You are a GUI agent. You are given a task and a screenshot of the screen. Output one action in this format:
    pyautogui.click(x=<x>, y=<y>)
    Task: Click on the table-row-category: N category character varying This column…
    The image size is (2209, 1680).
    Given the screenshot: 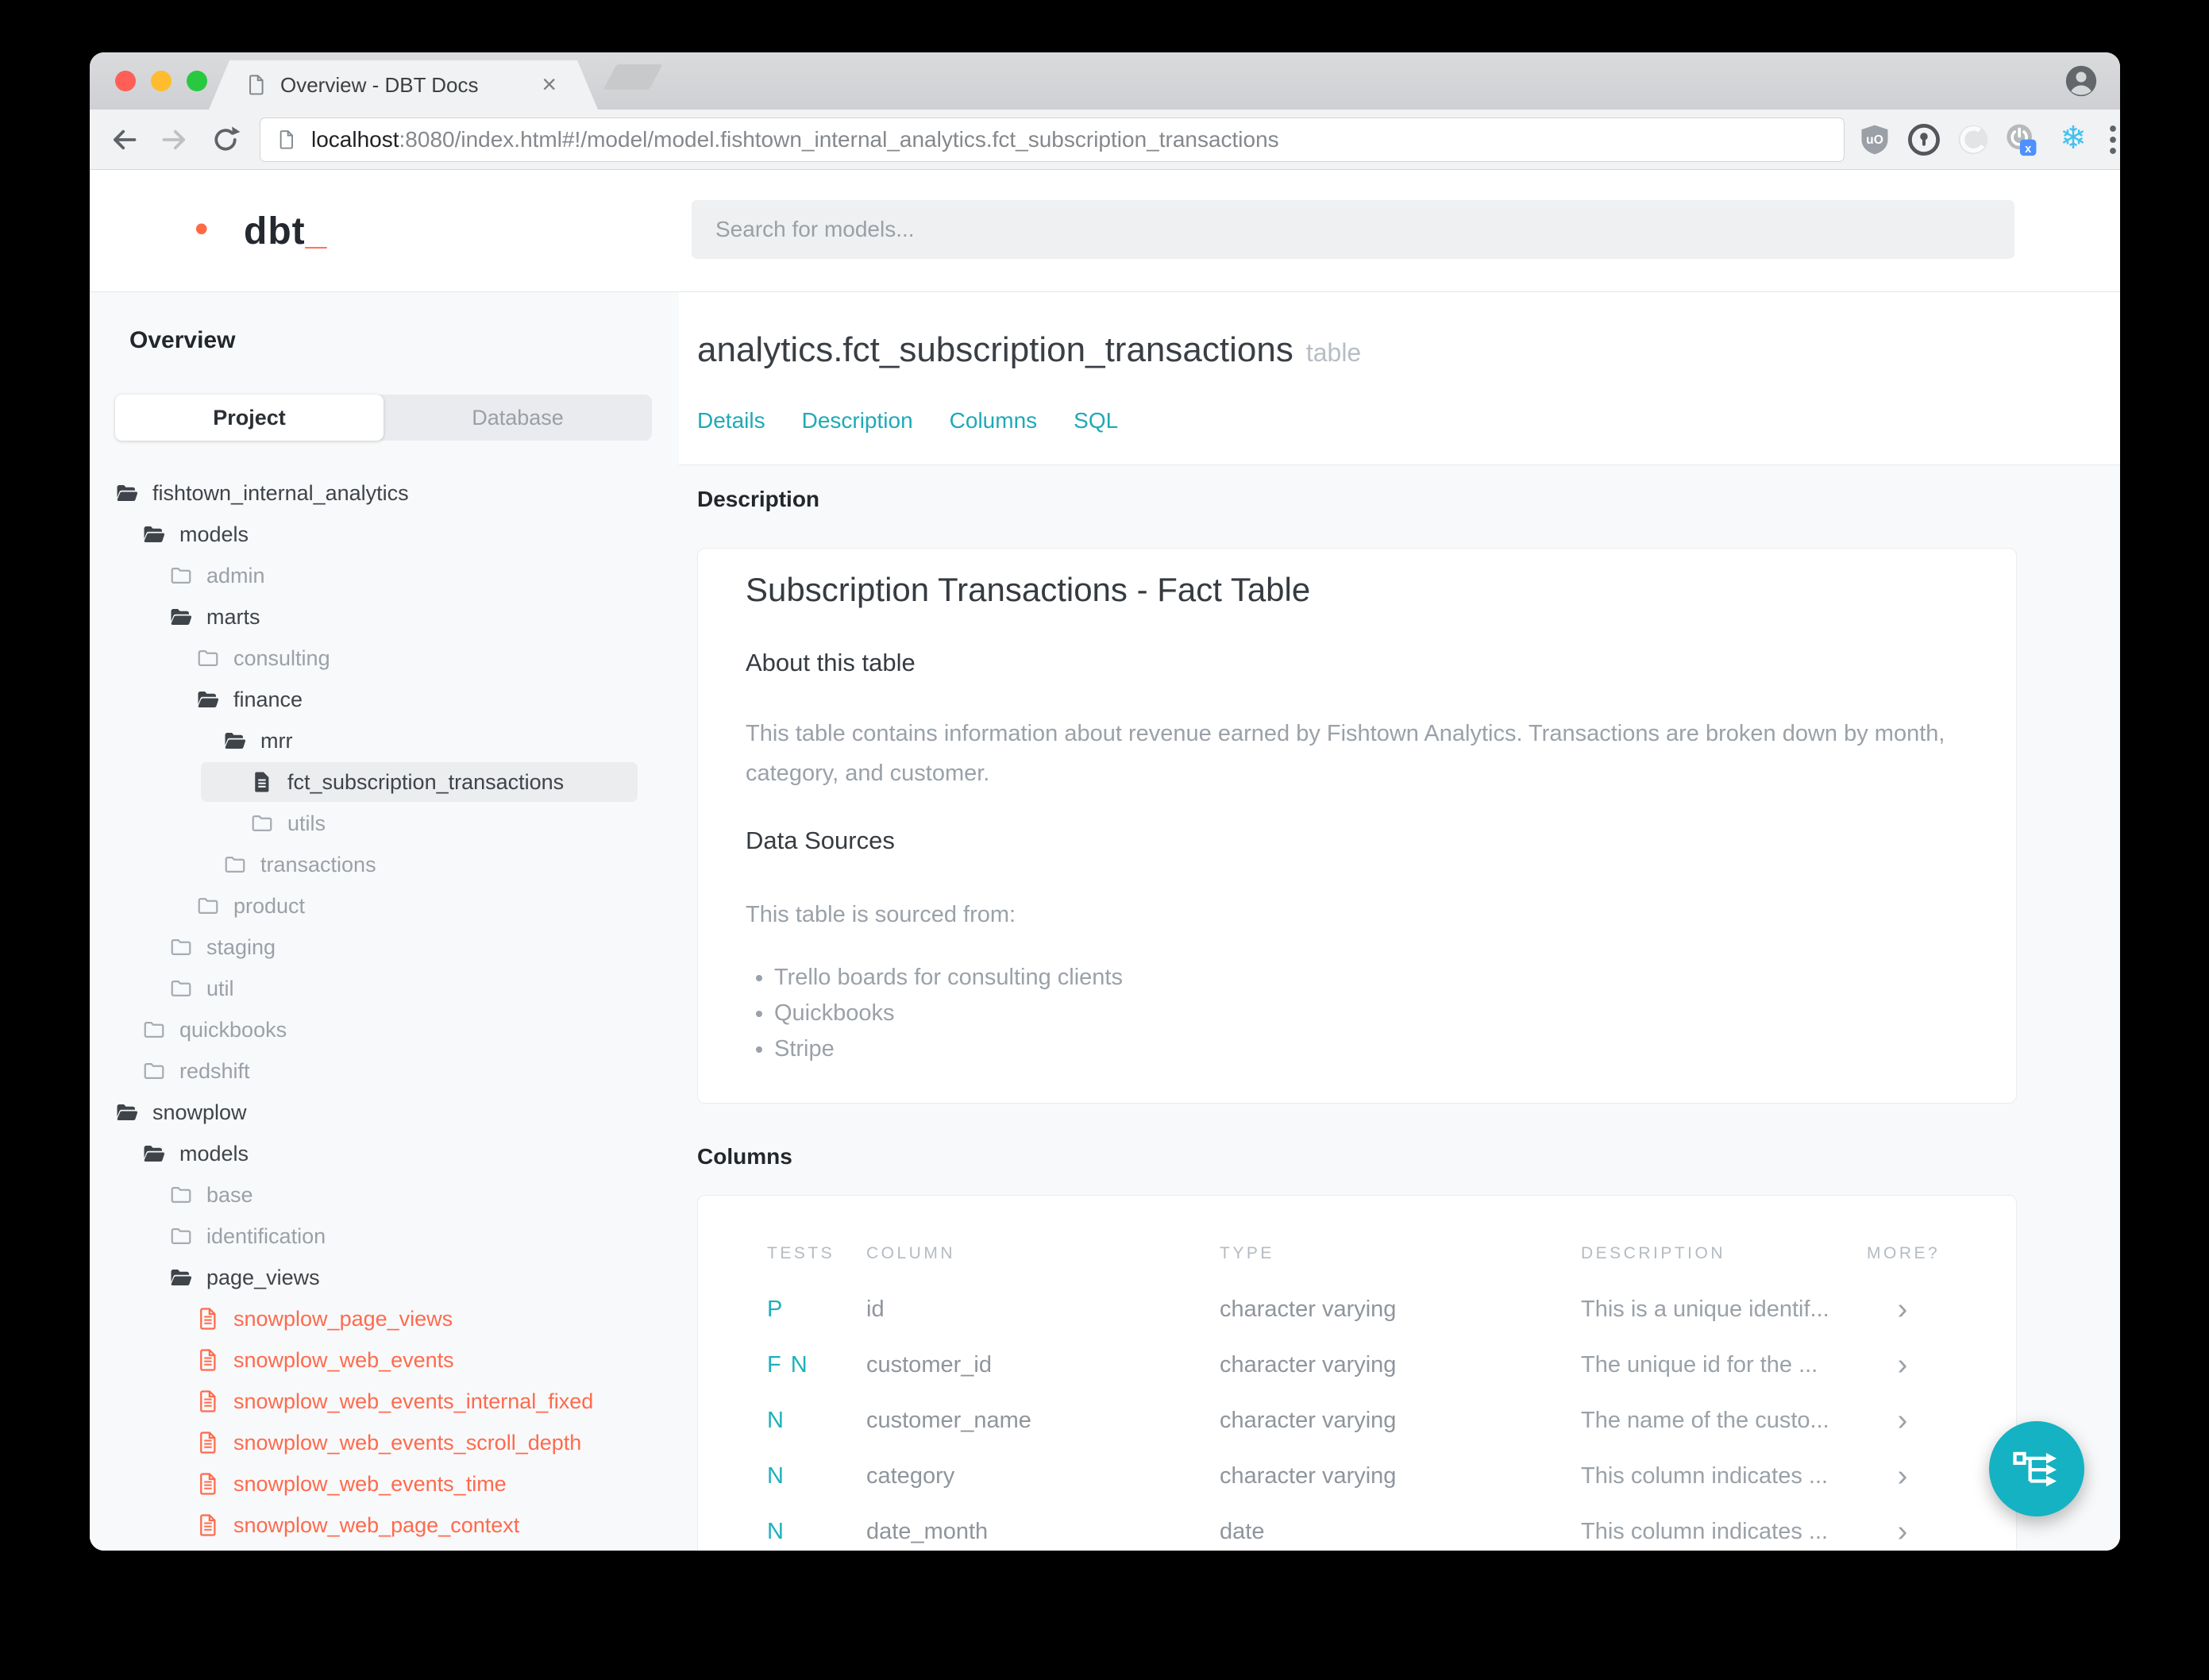 What is the action you would take?
    pyautogui.click(x=1375, y=1476)
    